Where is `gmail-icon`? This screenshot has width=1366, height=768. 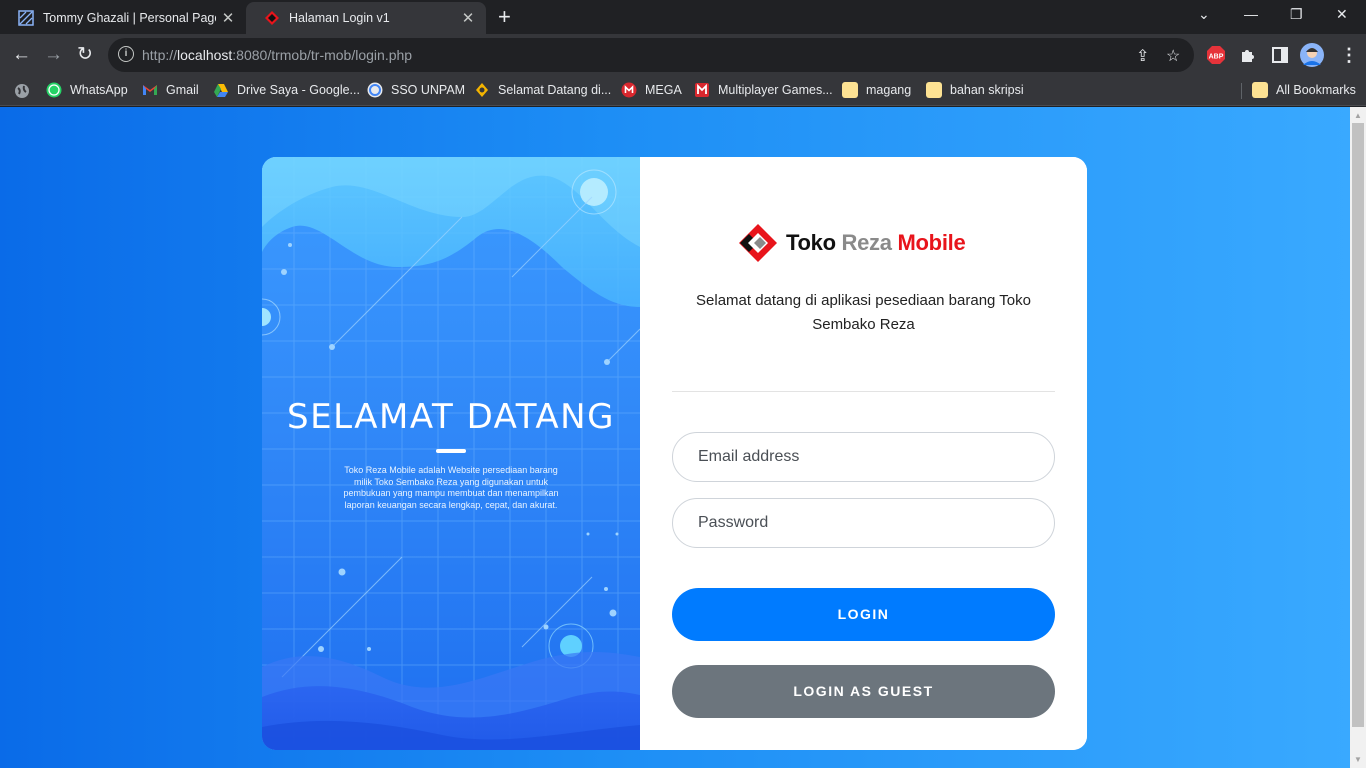
gmail-icon is located at coordinates (150, 90).